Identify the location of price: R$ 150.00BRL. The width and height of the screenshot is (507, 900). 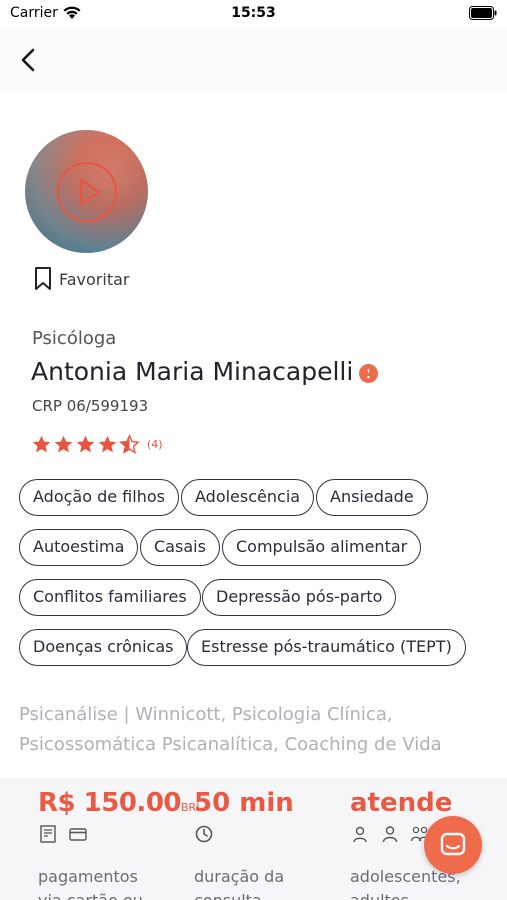
(120, 803).